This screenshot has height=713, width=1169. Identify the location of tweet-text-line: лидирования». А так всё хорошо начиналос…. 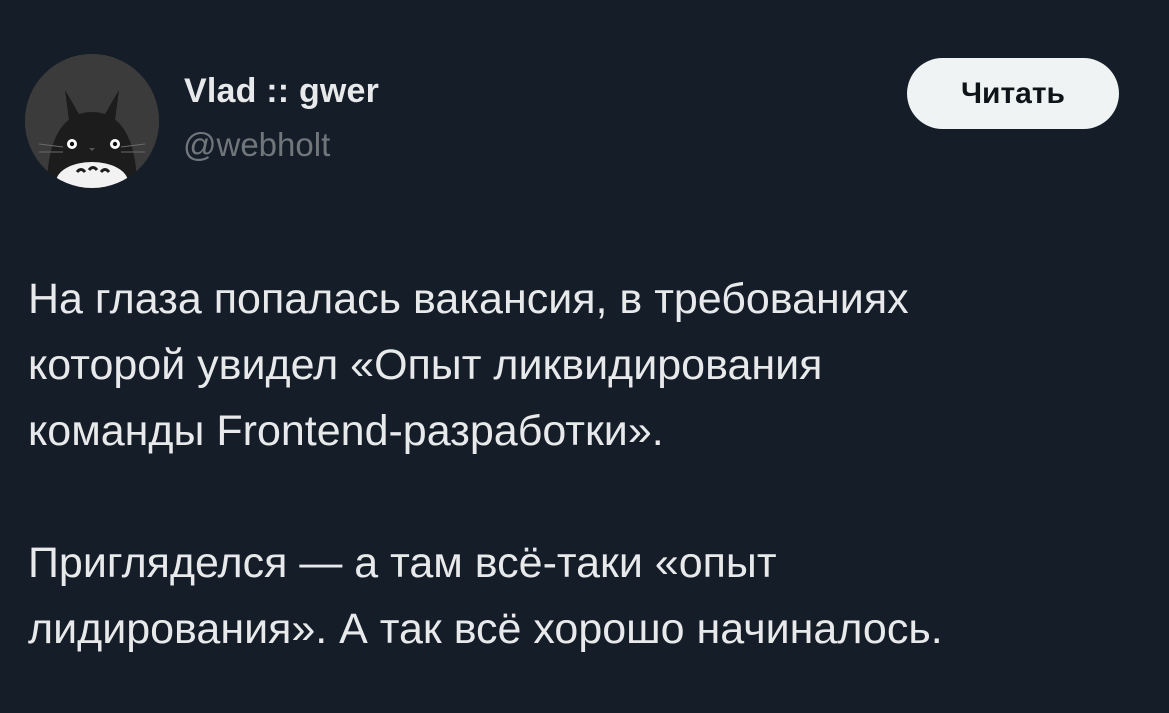
(485, 629).